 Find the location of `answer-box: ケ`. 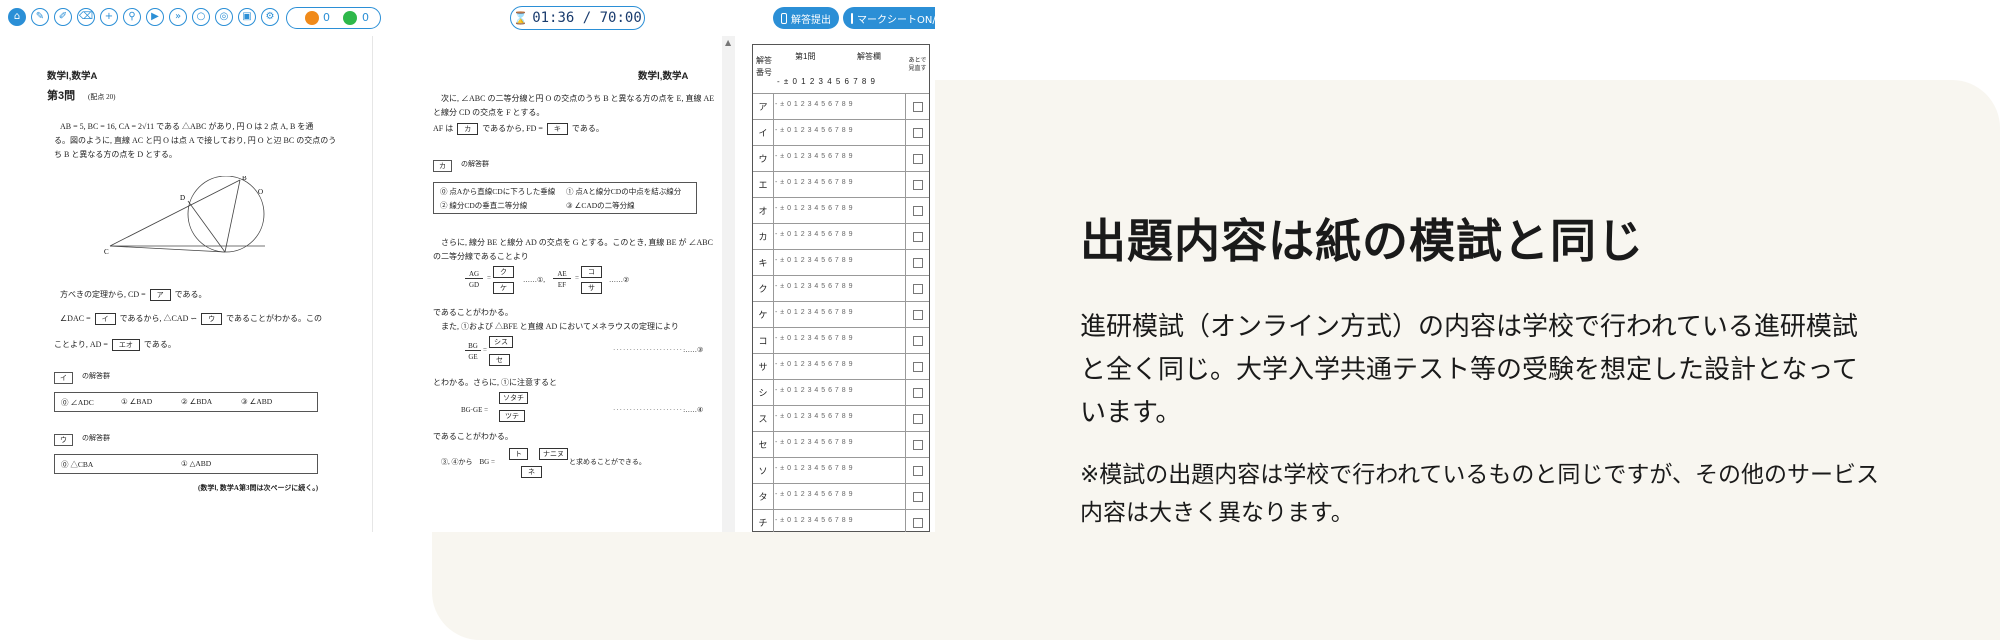

answer-box: ケ is located at coordinates (503, 288).